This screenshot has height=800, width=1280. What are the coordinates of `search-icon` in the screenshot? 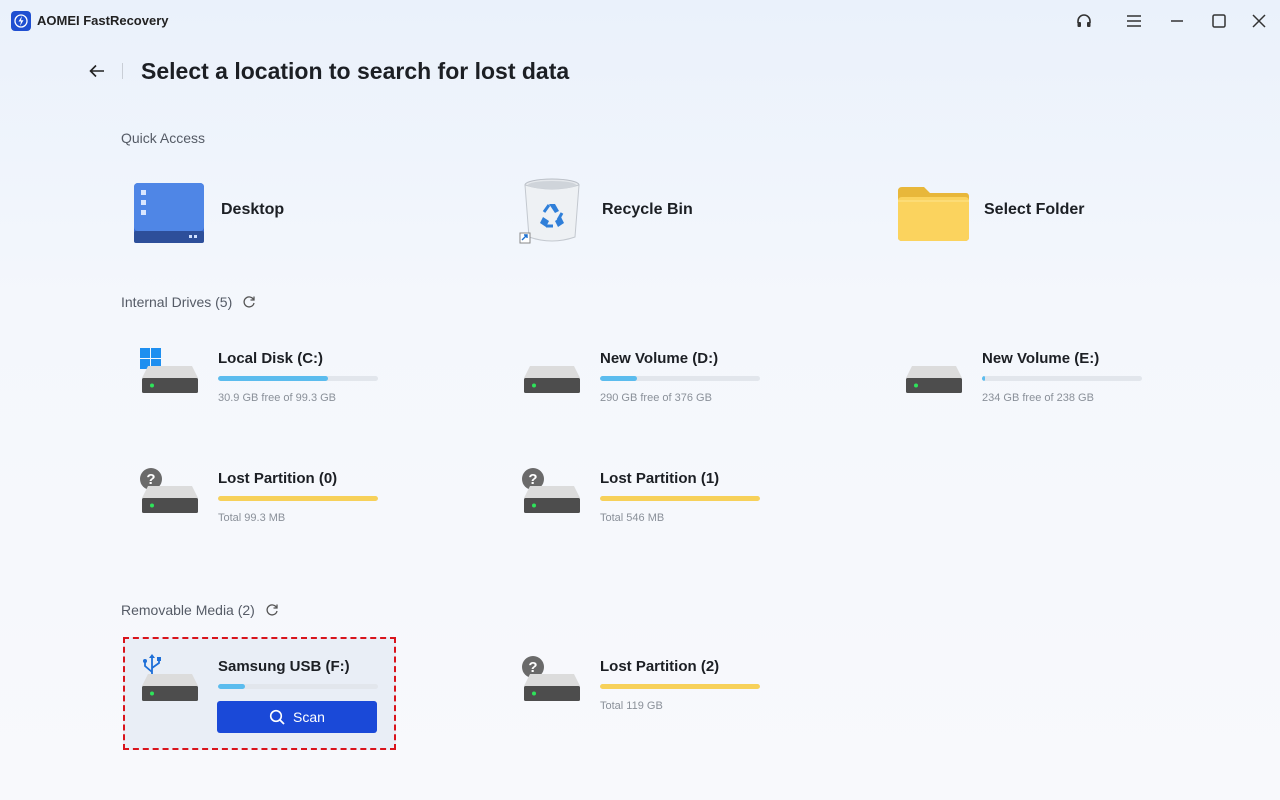 It's located at (277, 717).